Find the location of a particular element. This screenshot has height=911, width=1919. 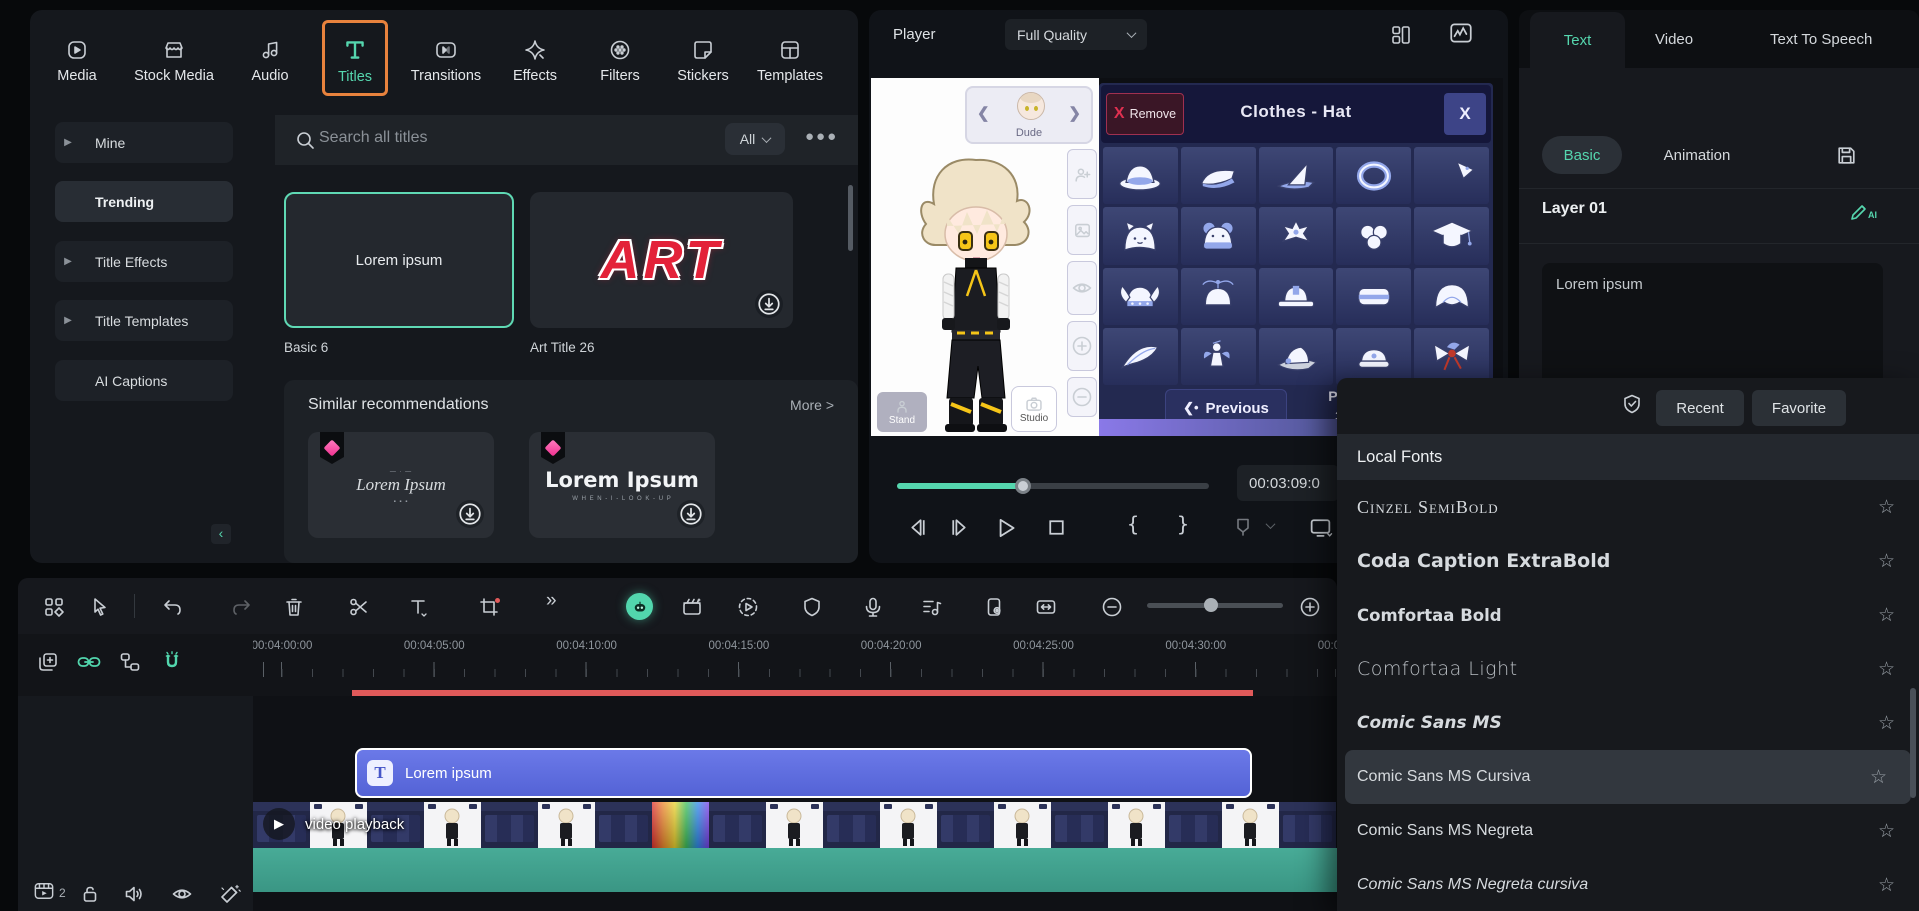

library-tab-stock-media: Stock Media is located at coordinates (174, 61).